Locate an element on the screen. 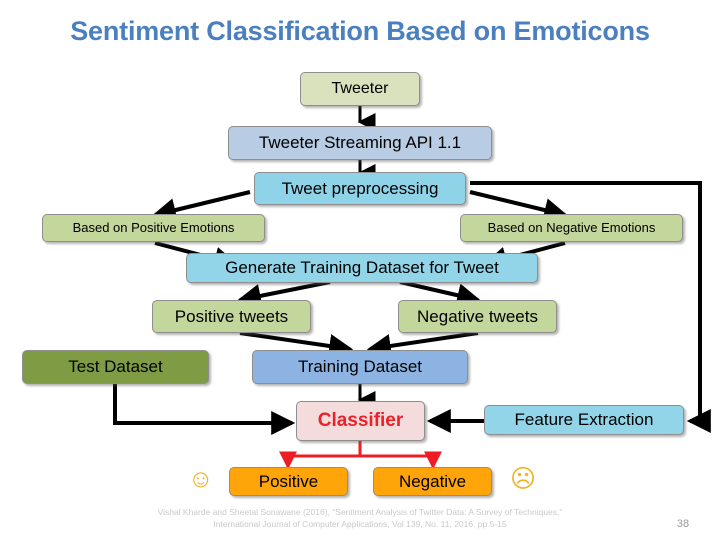 The image size is (720, 540). node-tweeter: Tweeter is located at coordinates (360, 89).